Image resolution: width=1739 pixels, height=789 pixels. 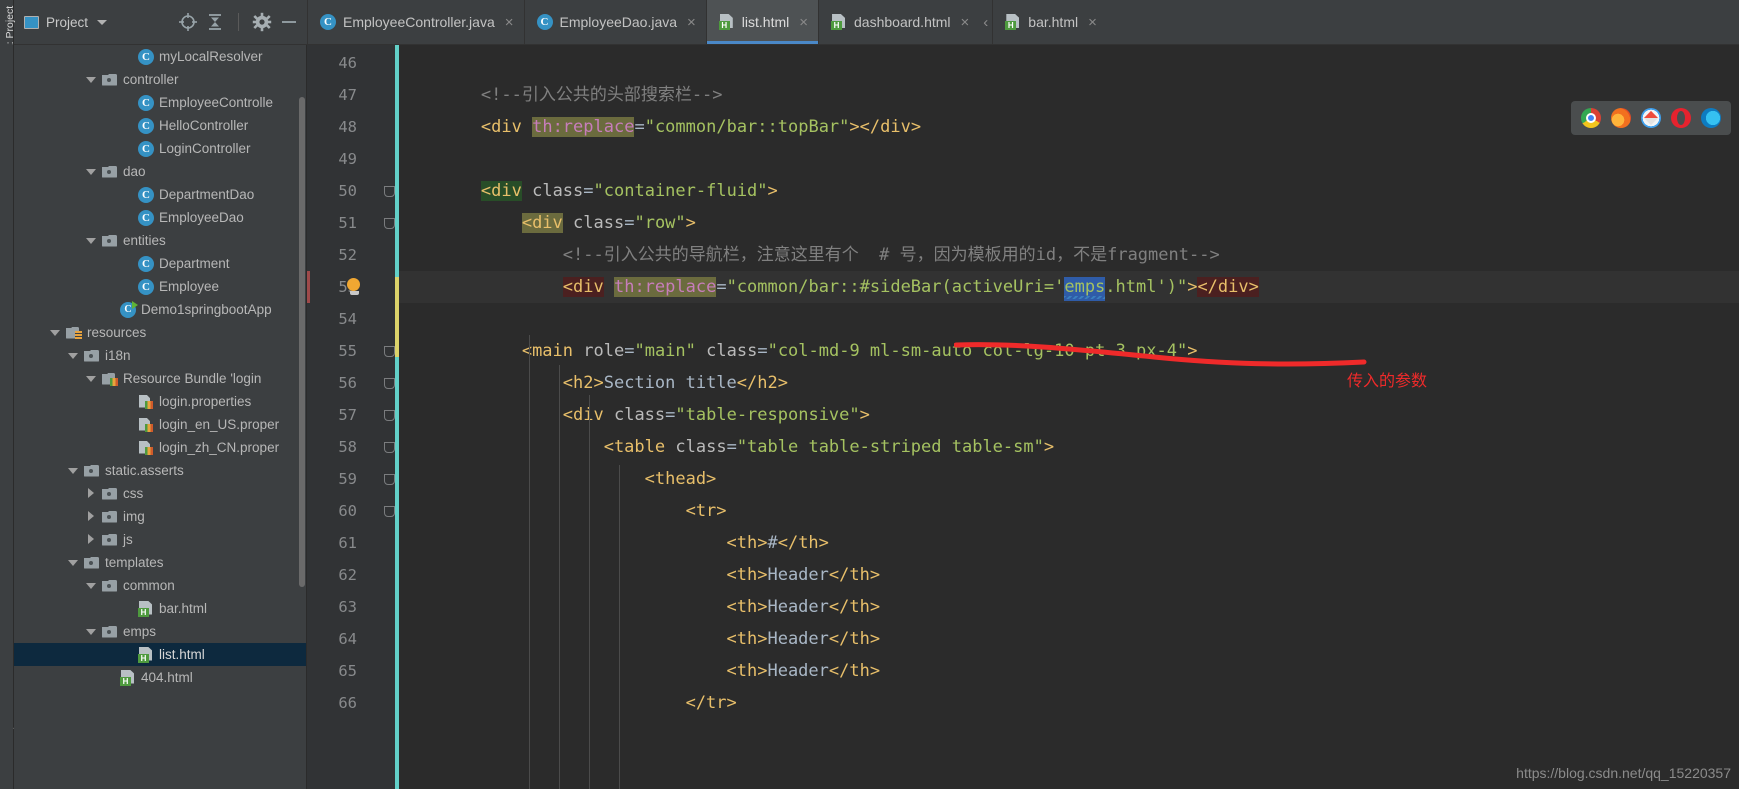 What do you see at coordinates (415, 22) in the screenshot?
I see `editor-tab-0: C EmployeeController.java ×` at bounding box center [415, 22].